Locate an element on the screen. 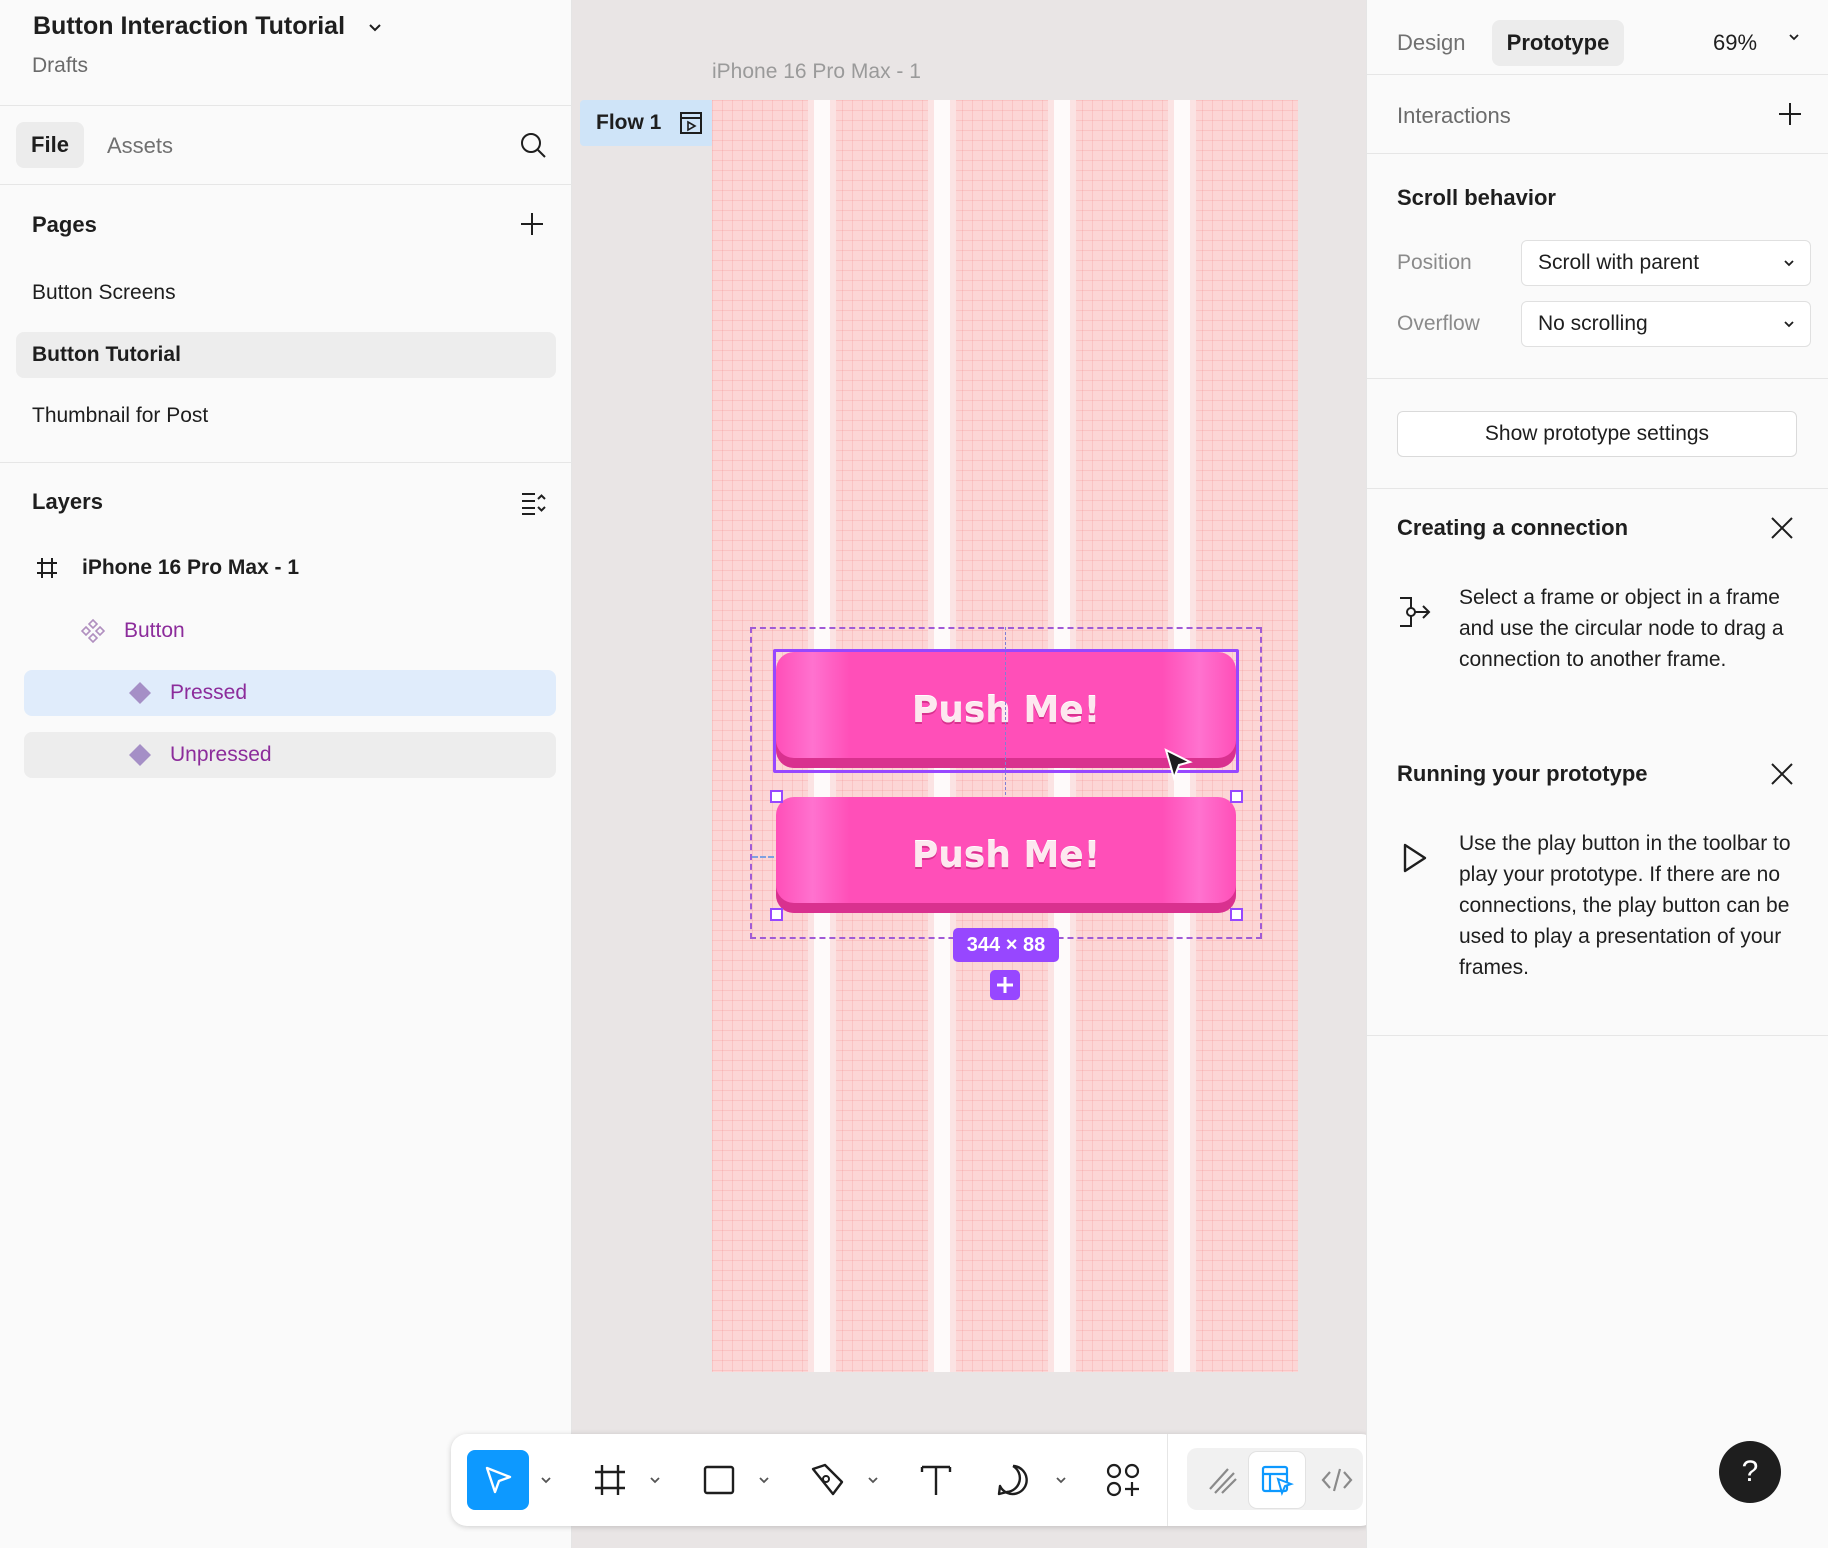  play-frame-icon is located at coordinates (691, 123).